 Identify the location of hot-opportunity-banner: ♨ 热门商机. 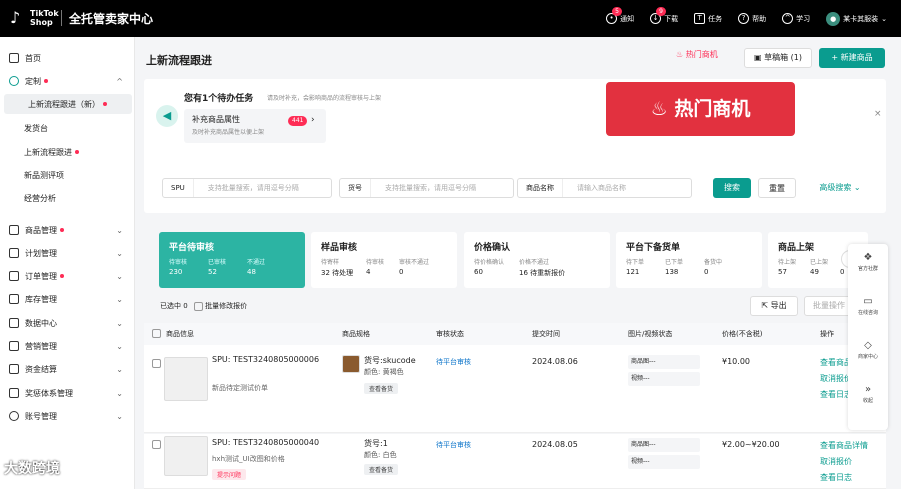
(700, 109).